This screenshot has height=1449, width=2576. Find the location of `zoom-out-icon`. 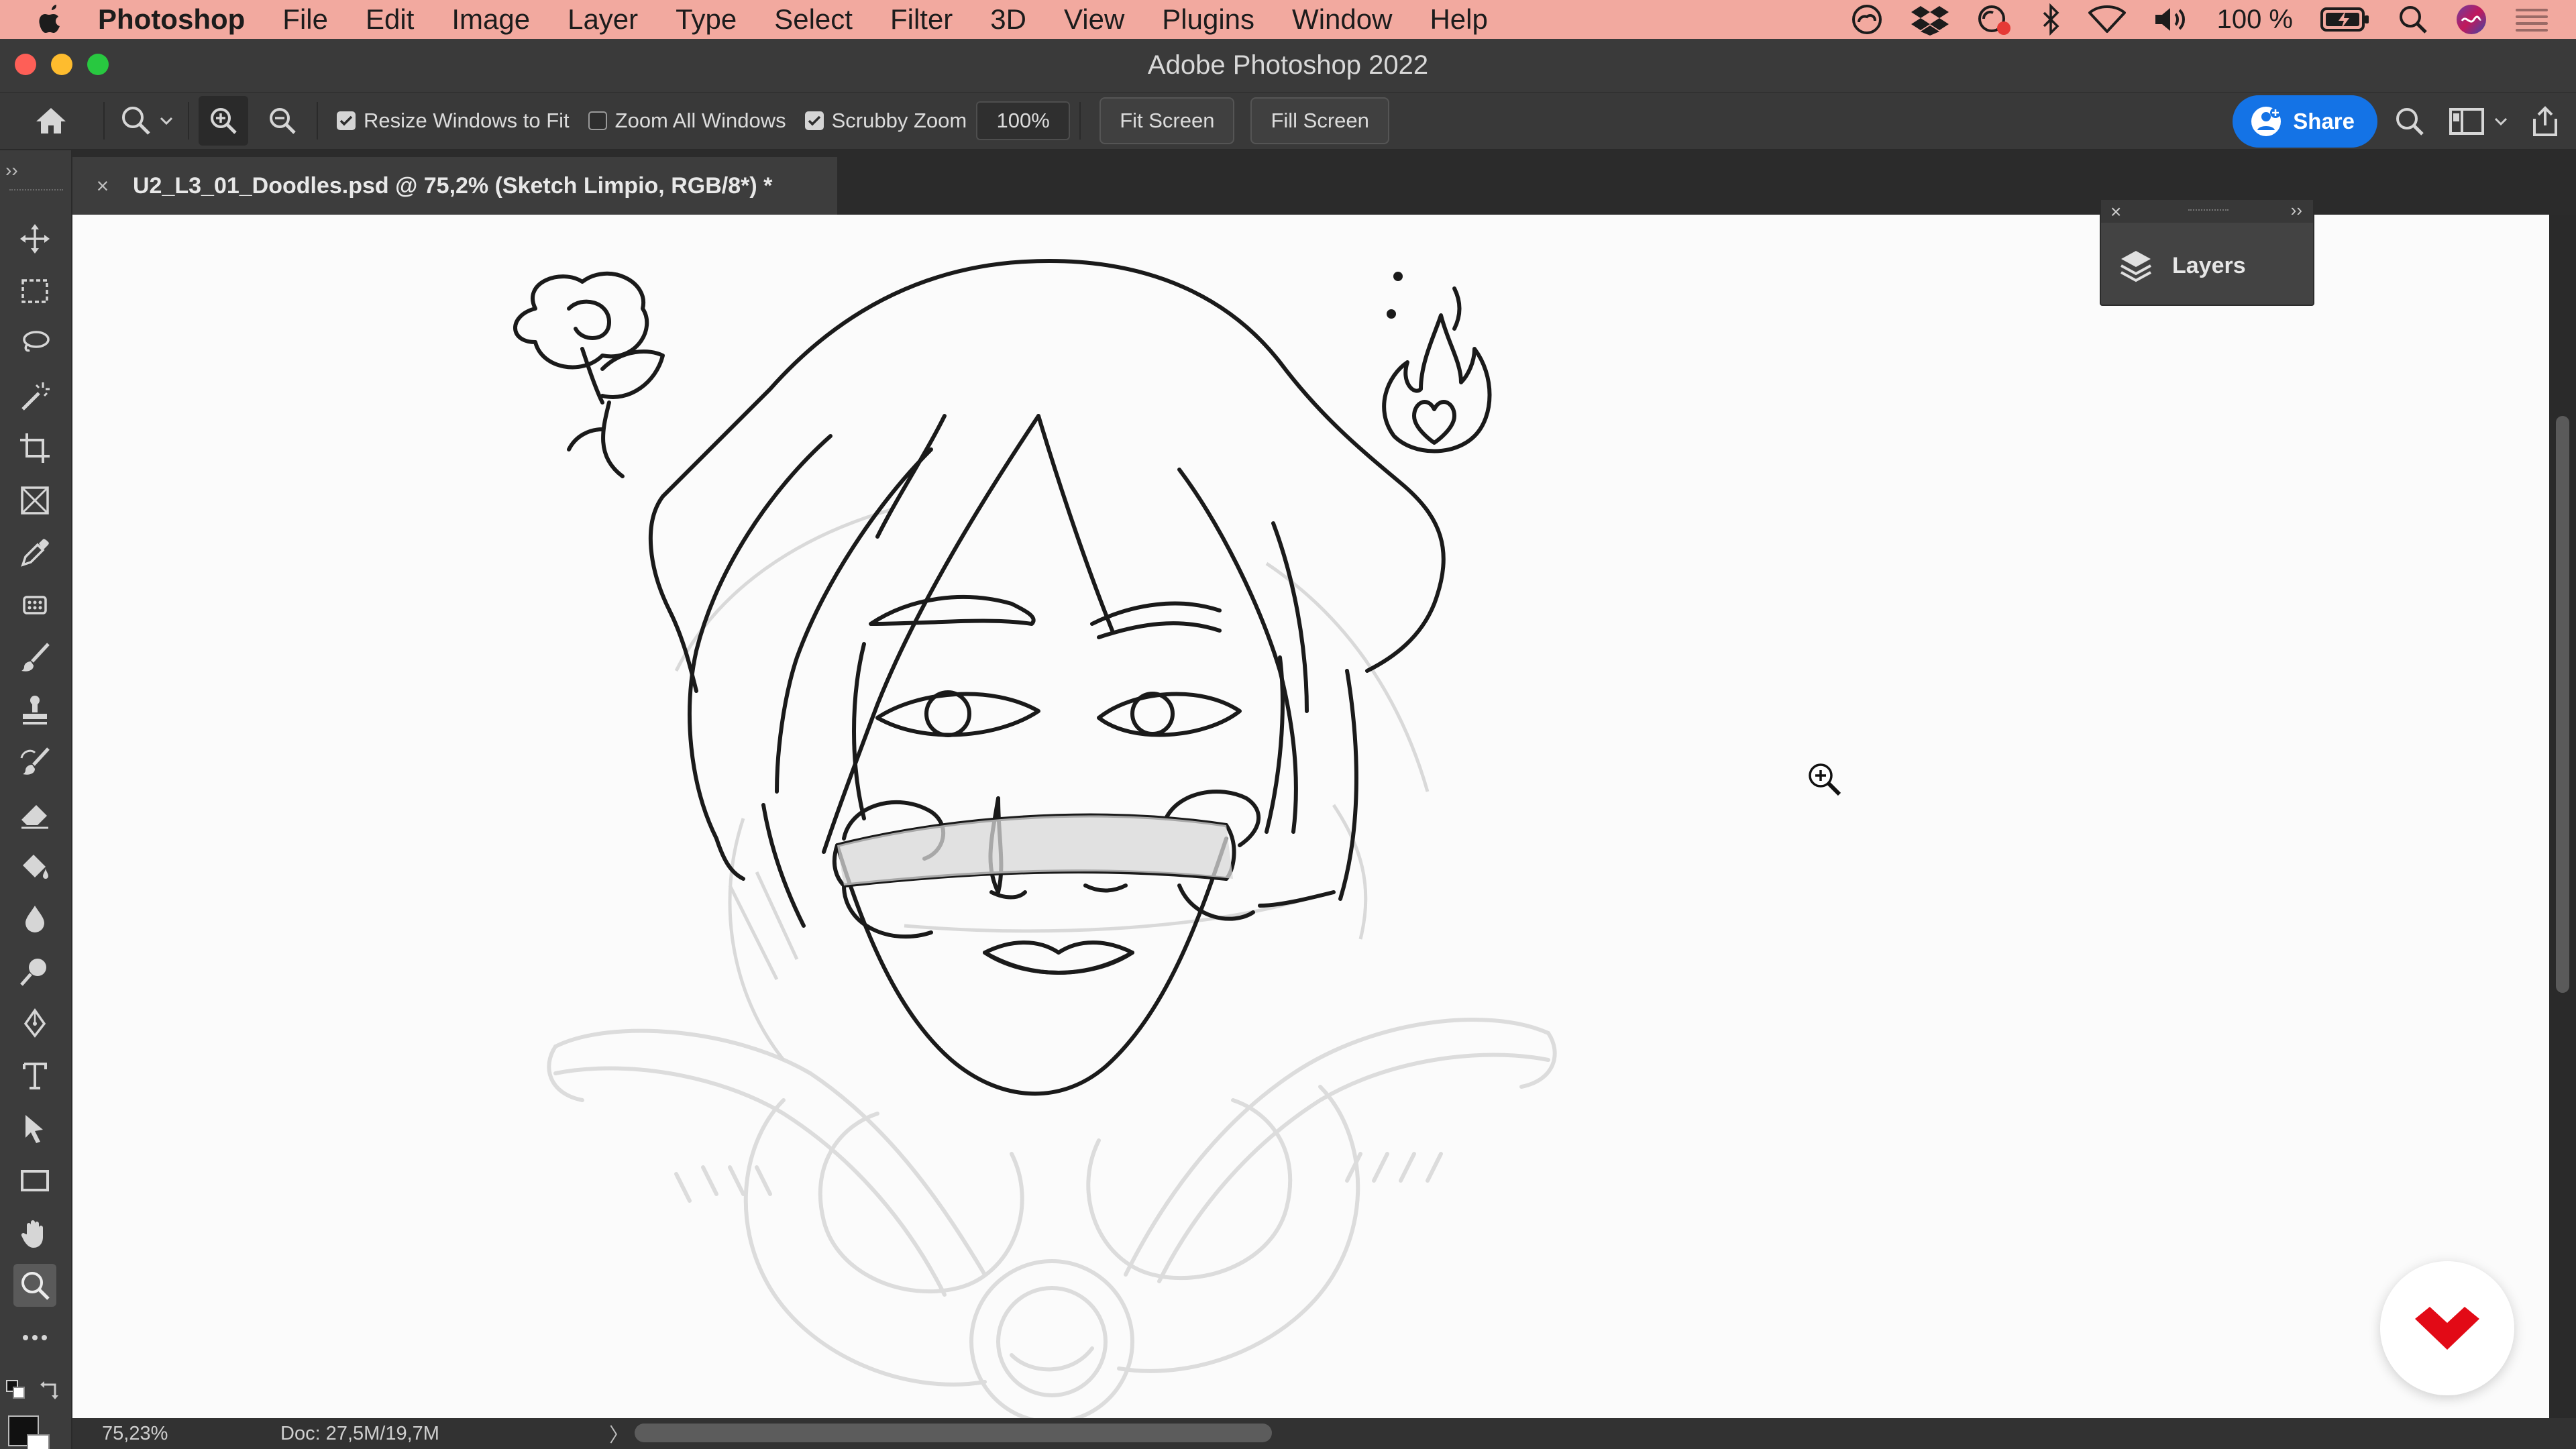

zoom-out-icon is located at coordinates (282, 120).